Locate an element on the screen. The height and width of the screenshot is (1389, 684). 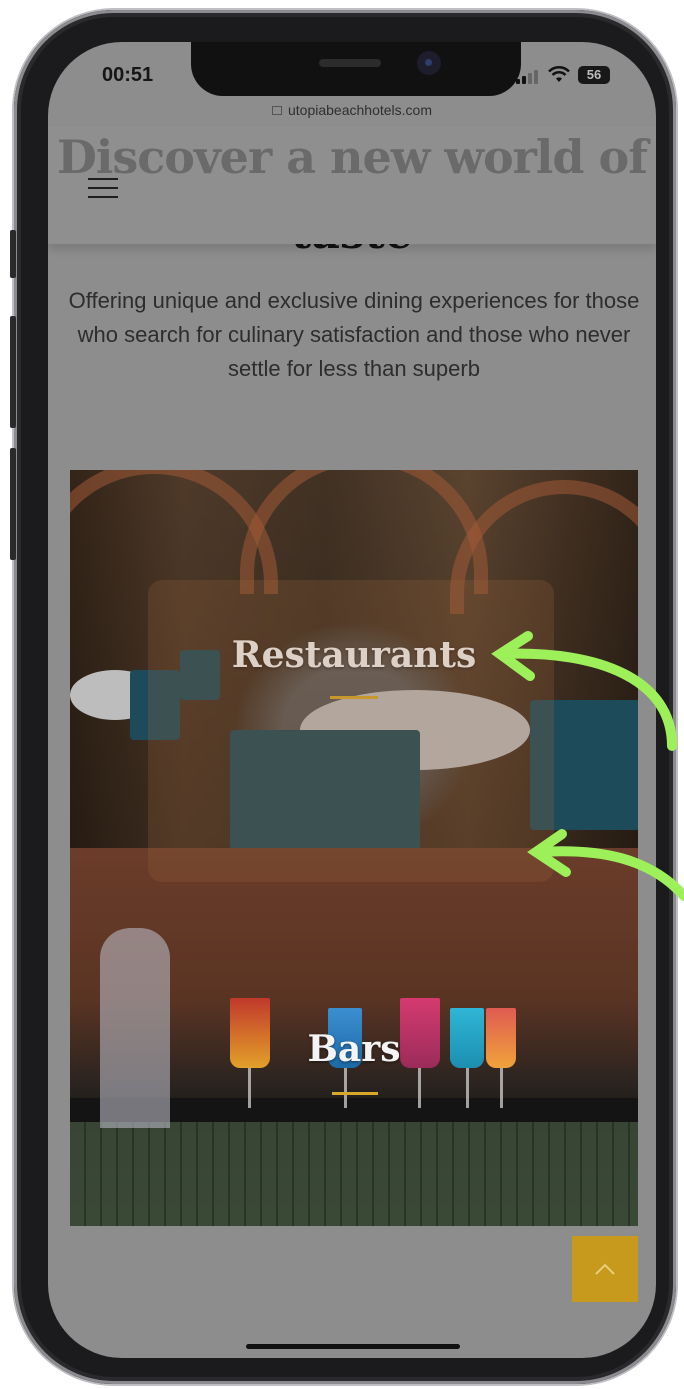
hamburger-menu-icon is located at coordinates (103, 189).